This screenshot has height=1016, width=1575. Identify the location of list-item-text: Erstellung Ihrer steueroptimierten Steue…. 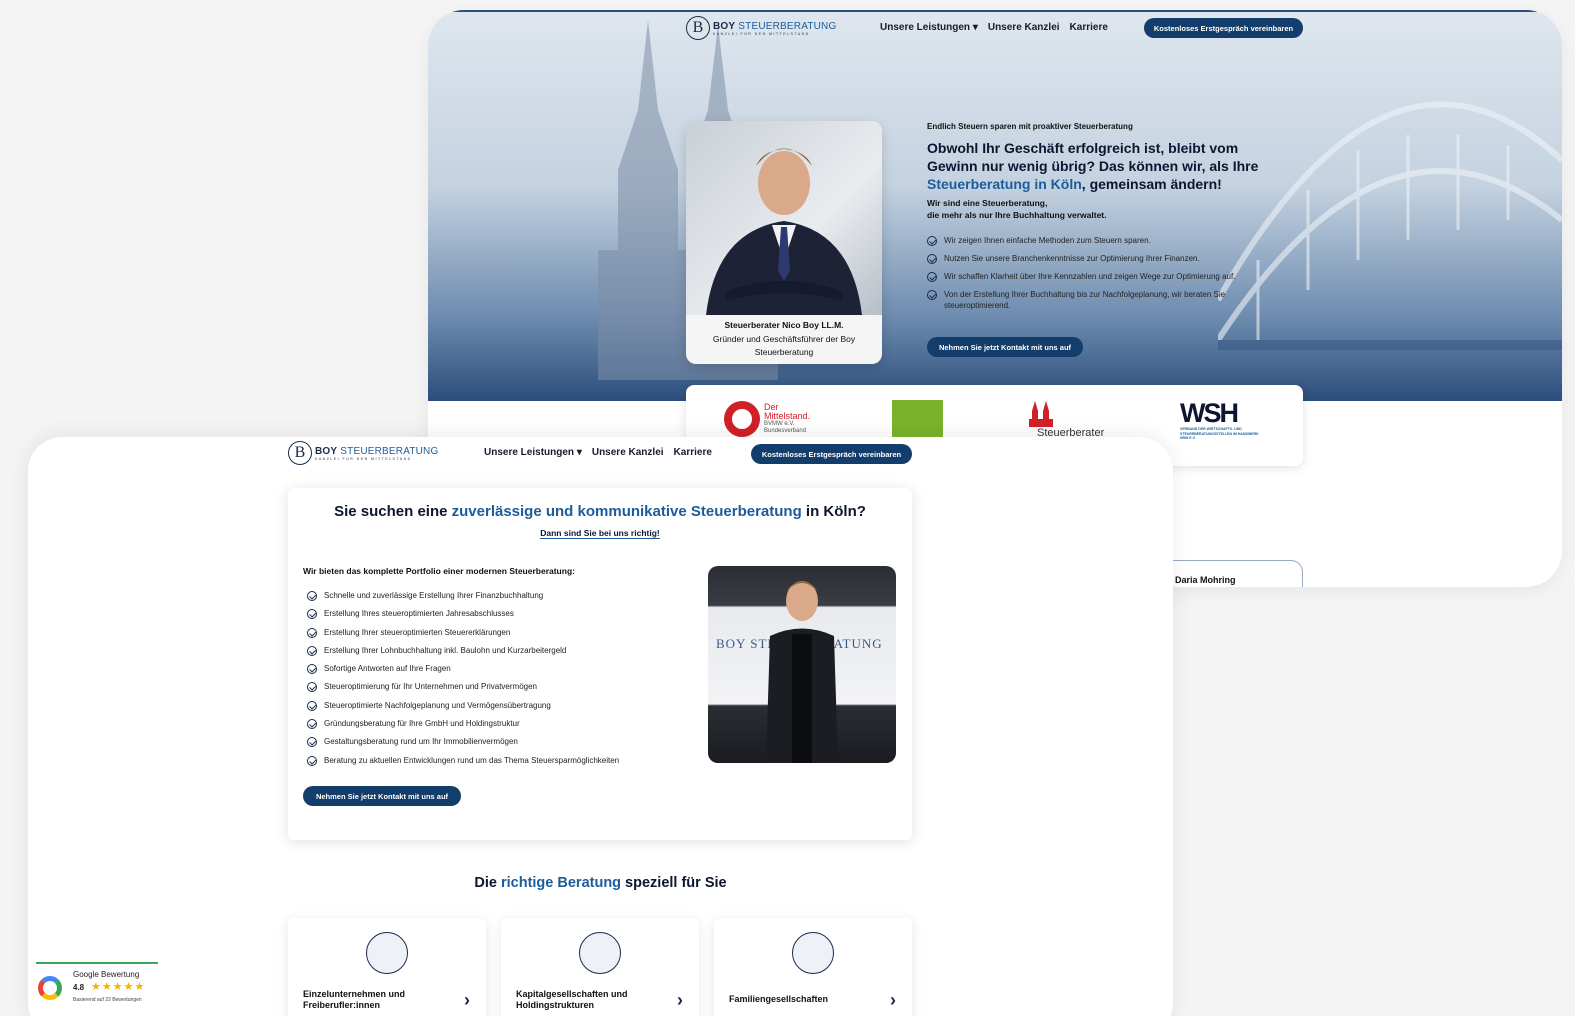
(417, 632).